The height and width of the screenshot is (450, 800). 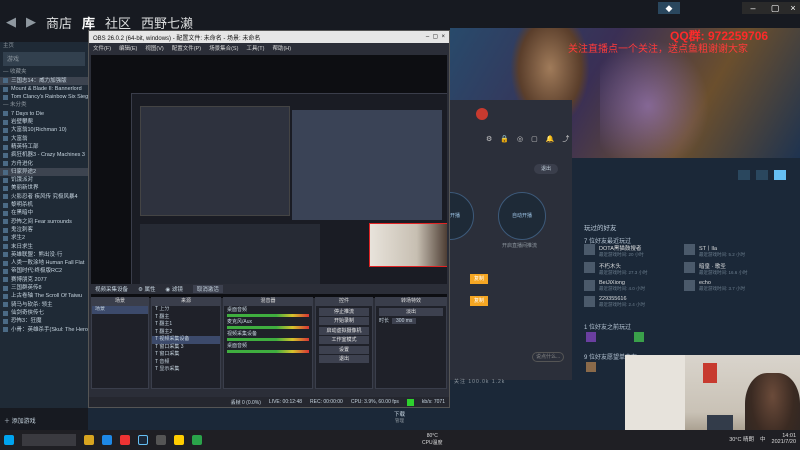 I want to click on nav-community: 社区, so click(x=118, y=22).